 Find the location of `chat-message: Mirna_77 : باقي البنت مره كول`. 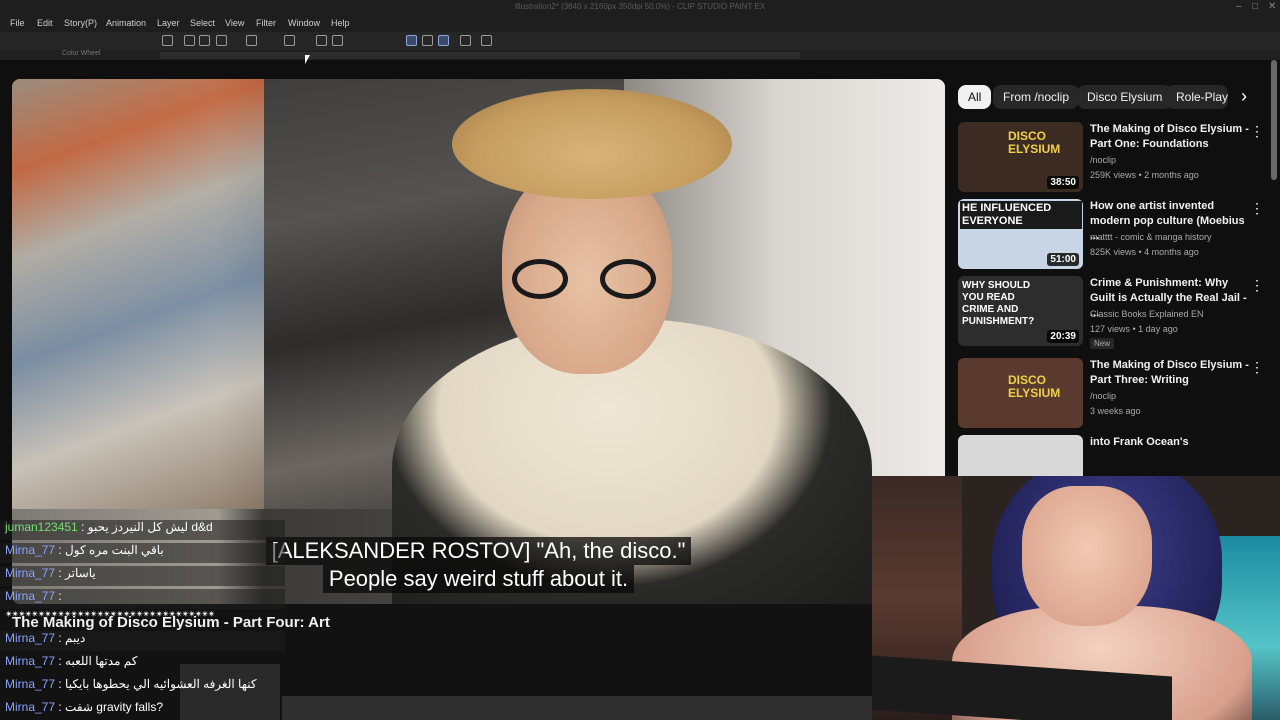

chat-message: Mirna_77 : باقي البنت مره كول is located at coordinates (142, 553).